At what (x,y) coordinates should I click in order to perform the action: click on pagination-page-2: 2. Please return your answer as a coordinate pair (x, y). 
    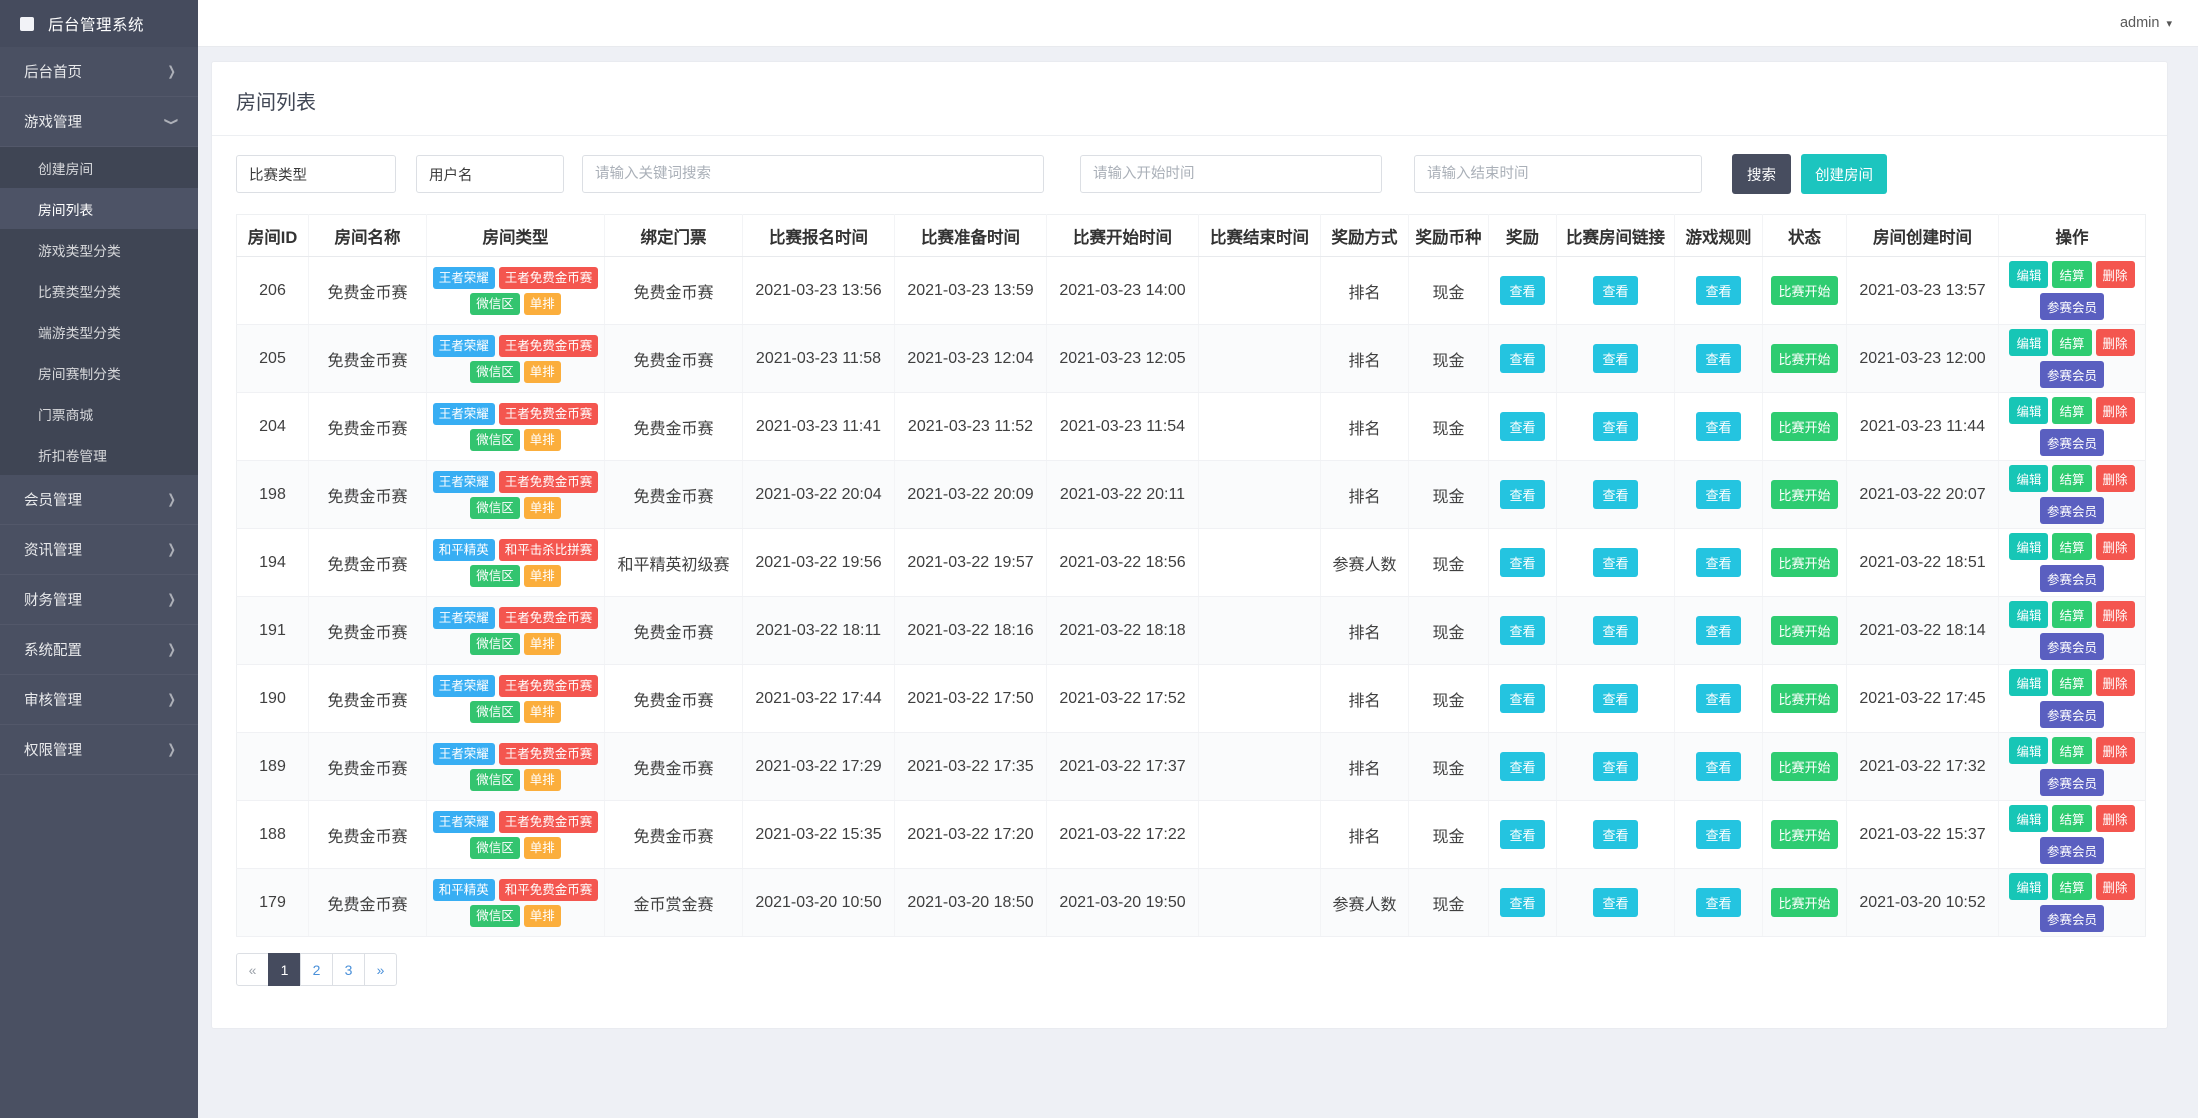
    Looking at the image, I should click on (316, 969).